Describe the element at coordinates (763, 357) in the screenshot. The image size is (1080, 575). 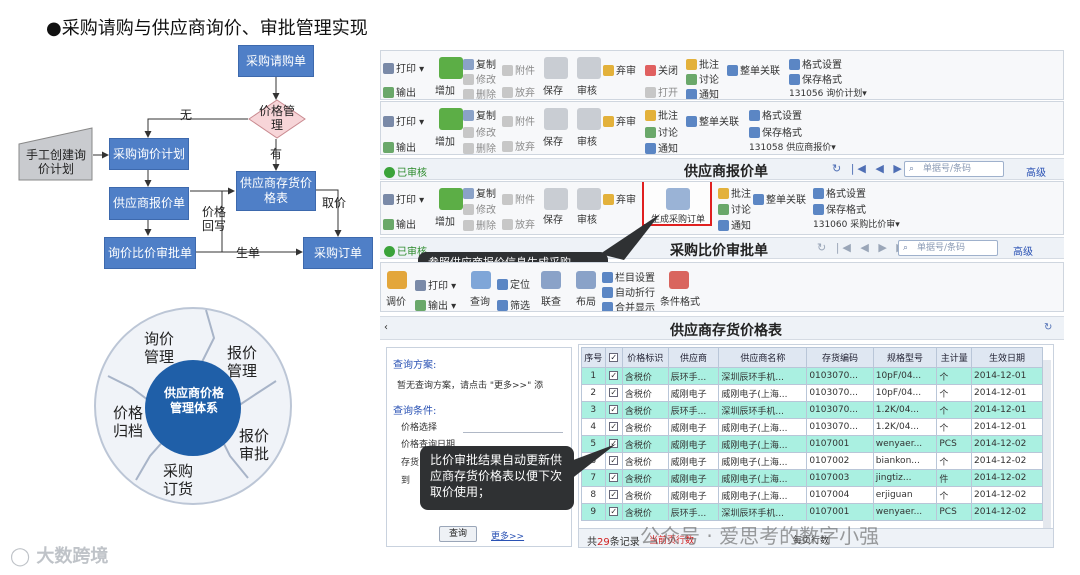
I see `table-header-cell: 供应商名称` at that location.